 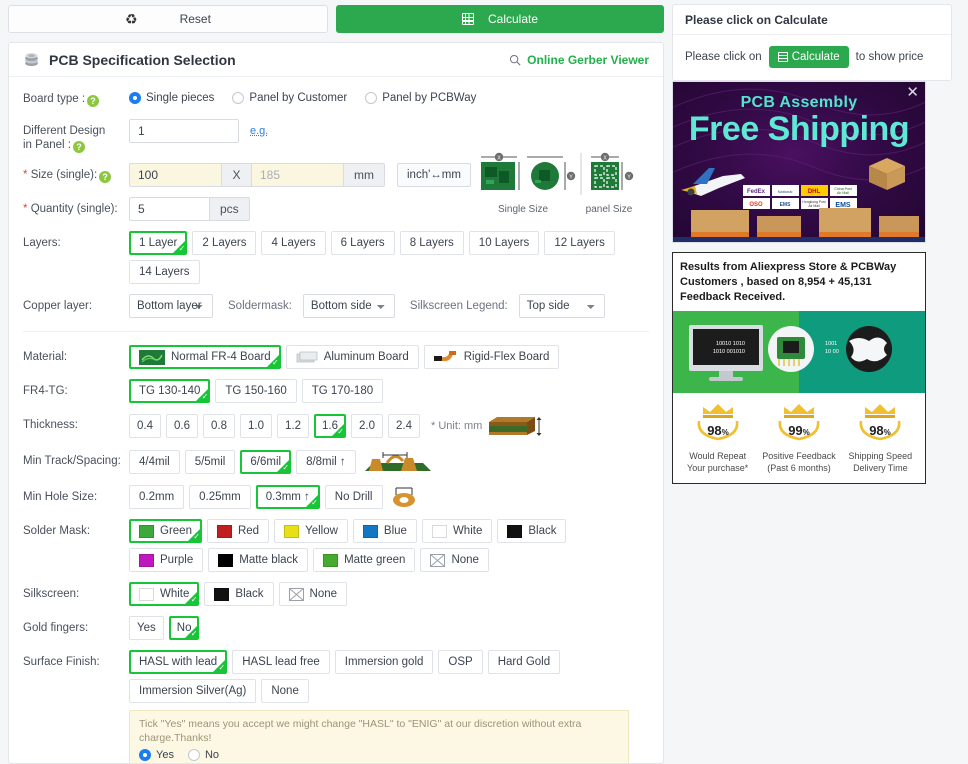 I want to click on chip-gold-fingers-yes: Yes, so click(x=146, y=628).